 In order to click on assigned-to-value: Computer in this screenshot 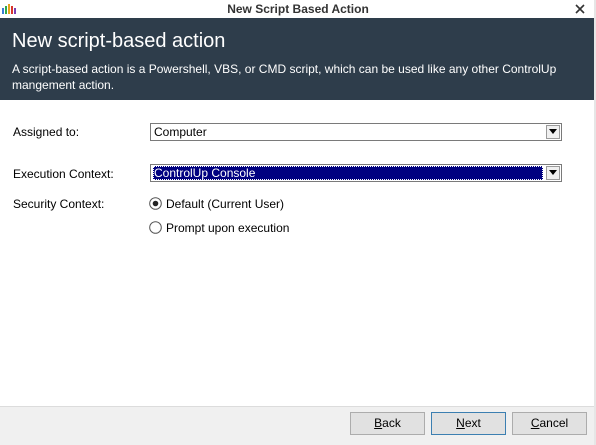, I will do `click(180, 132)`.